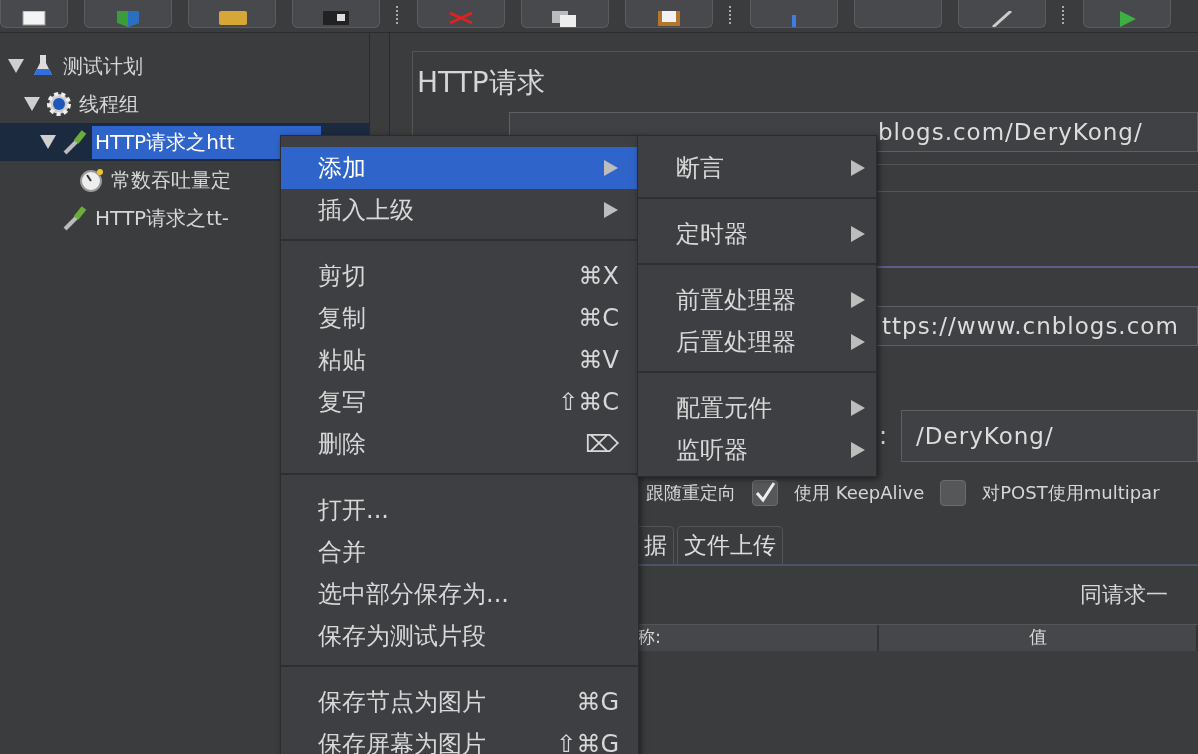  Describe the element at coordinates (691, 493) in the screenshot. I see `checkbox-label: 跟随重定向` at that location.